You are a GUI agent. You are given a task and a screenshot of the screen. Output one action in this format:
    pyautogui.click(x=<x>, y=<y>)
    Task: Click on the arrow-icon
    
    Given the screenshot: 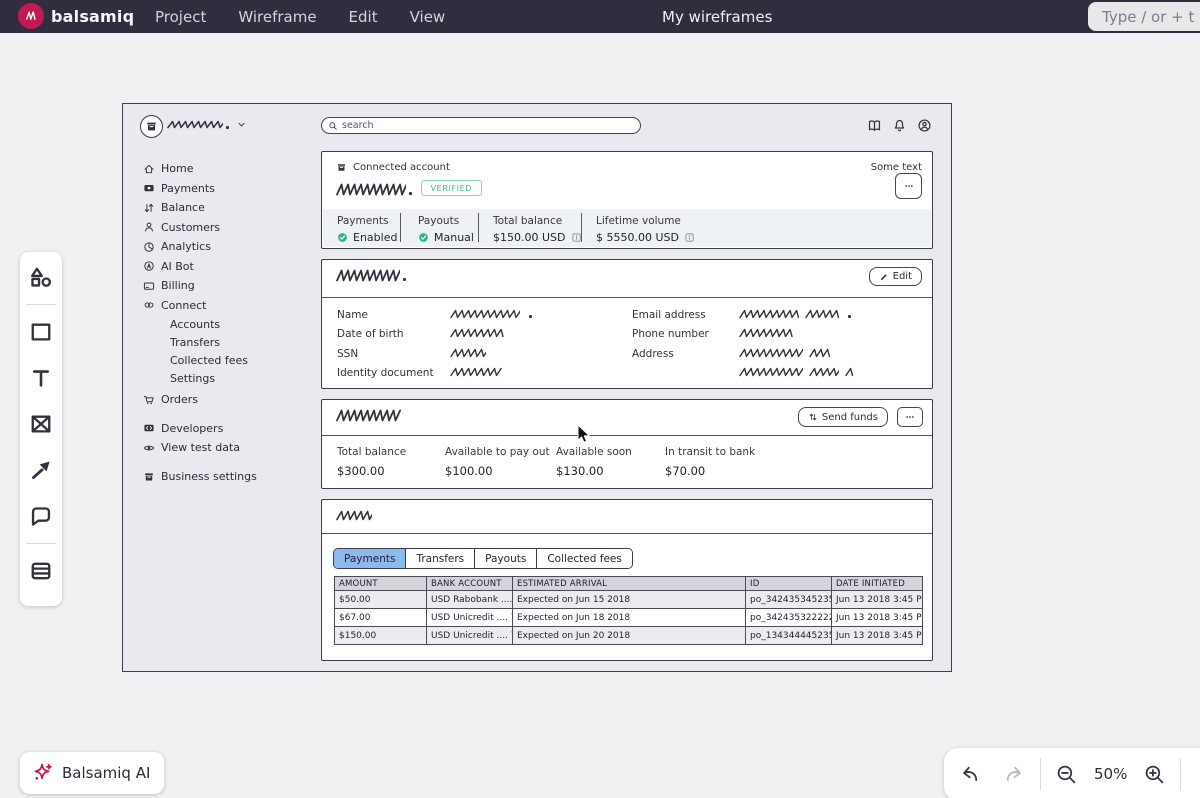 What is the action you would take?
    pyautogui.click(x=41, y=470)
    